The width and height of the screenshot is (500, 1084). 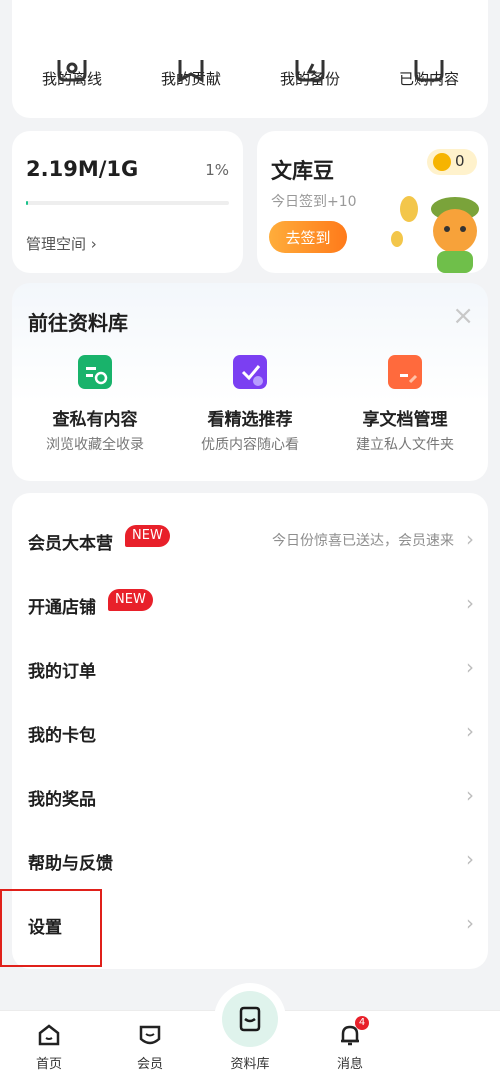 I want to click on quick-item-offline: 我的离线, so click(x=72, y=64).